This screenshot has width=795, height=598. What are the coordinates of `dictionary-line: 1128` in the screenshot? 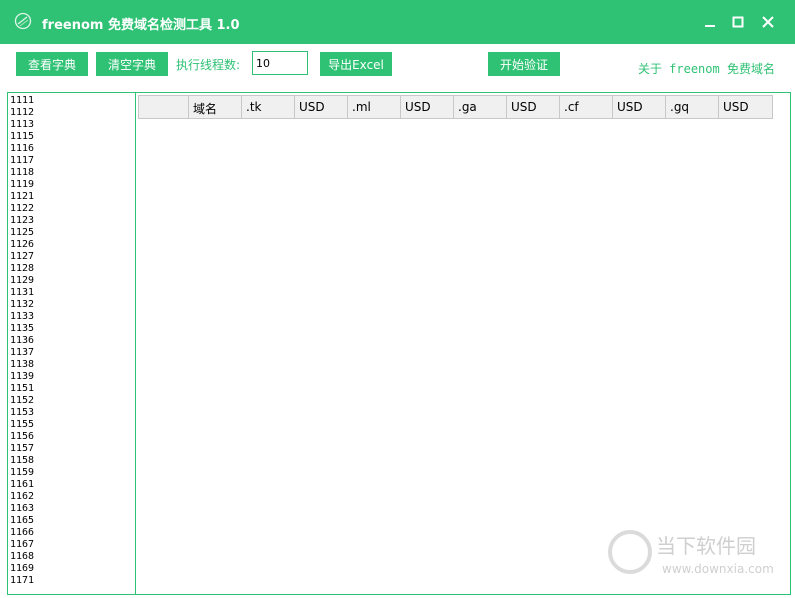 It's located at (22, 268).